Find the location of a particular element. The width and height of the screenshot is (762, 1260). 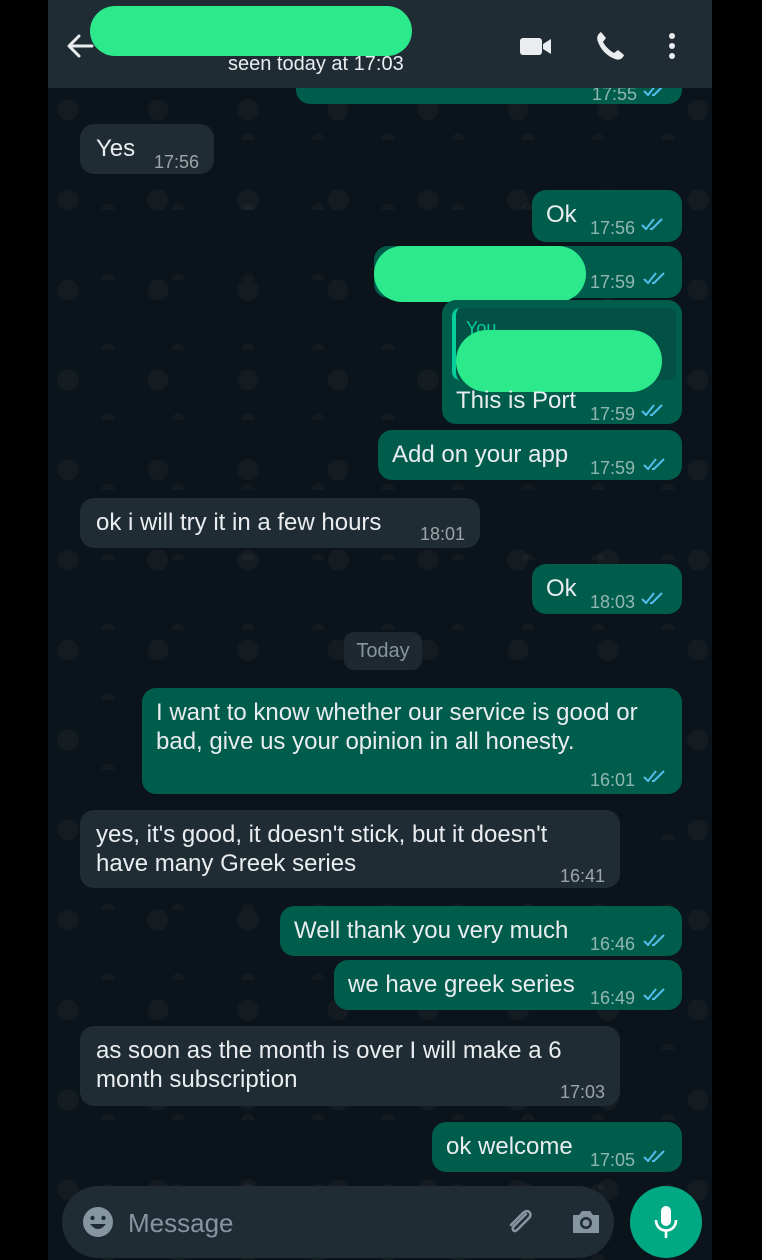

message-text: Yes is located at coordinates (116, 148).